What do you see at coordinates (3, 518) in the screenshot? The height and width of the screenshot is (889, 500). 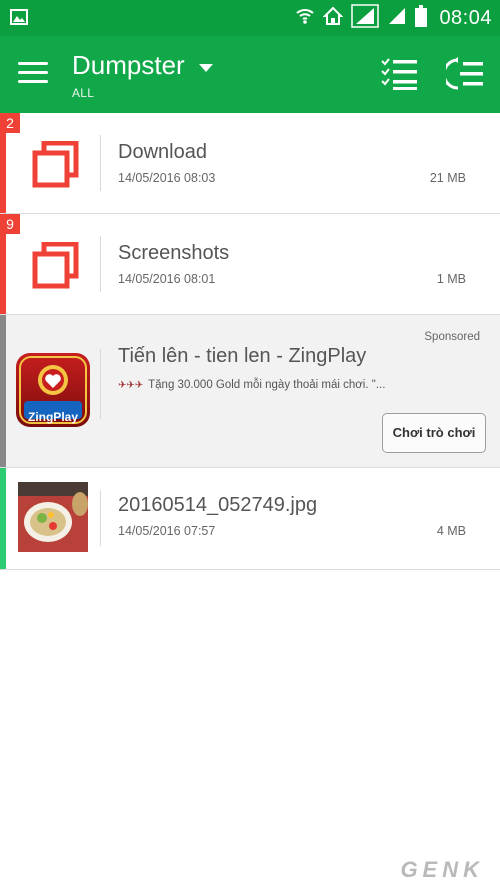 I see `image-accent-bar` at bounding box center [3, 518].